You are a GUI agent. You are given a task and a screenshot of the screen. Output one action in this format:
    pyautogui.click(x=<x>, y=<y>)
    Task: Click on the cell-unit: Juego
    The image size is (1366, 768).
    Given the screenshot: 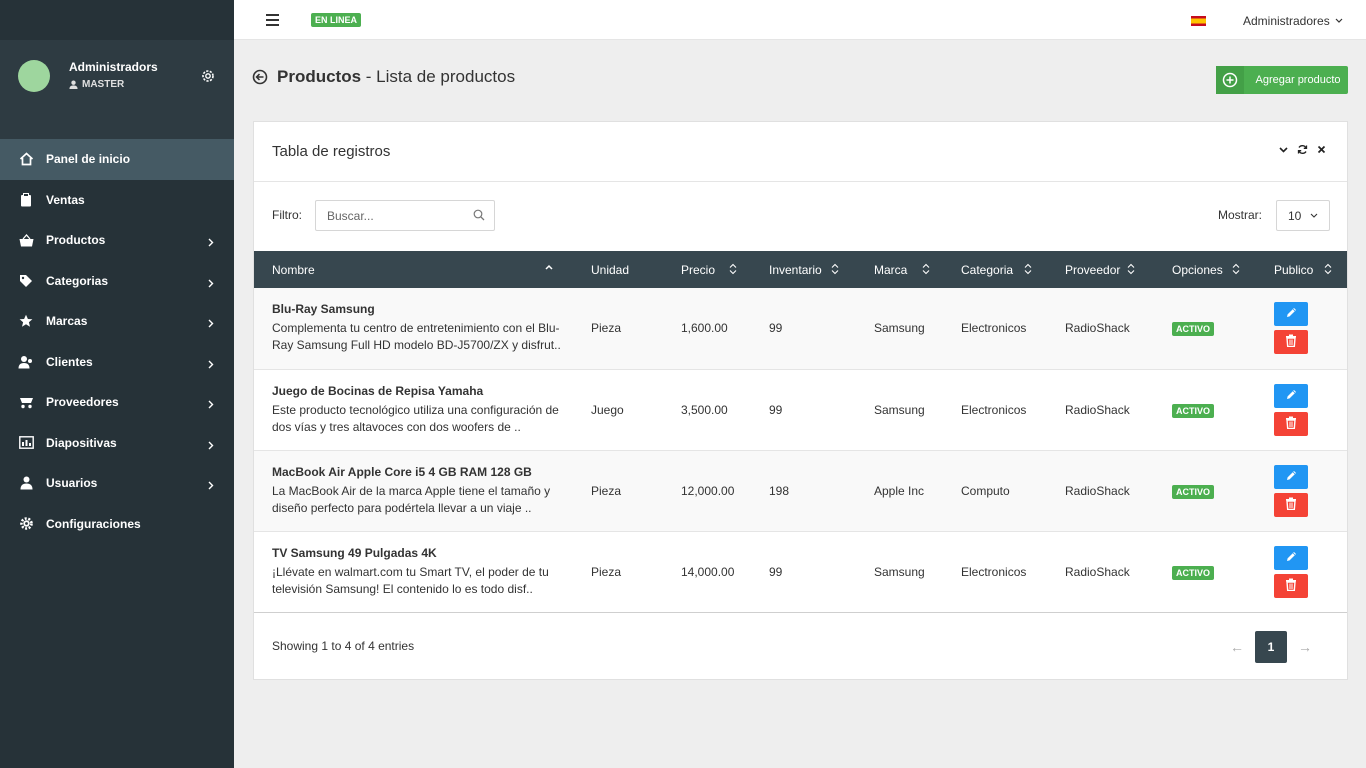 What is the action you would take?
    pyautogui.click(x=607, y=409)
    